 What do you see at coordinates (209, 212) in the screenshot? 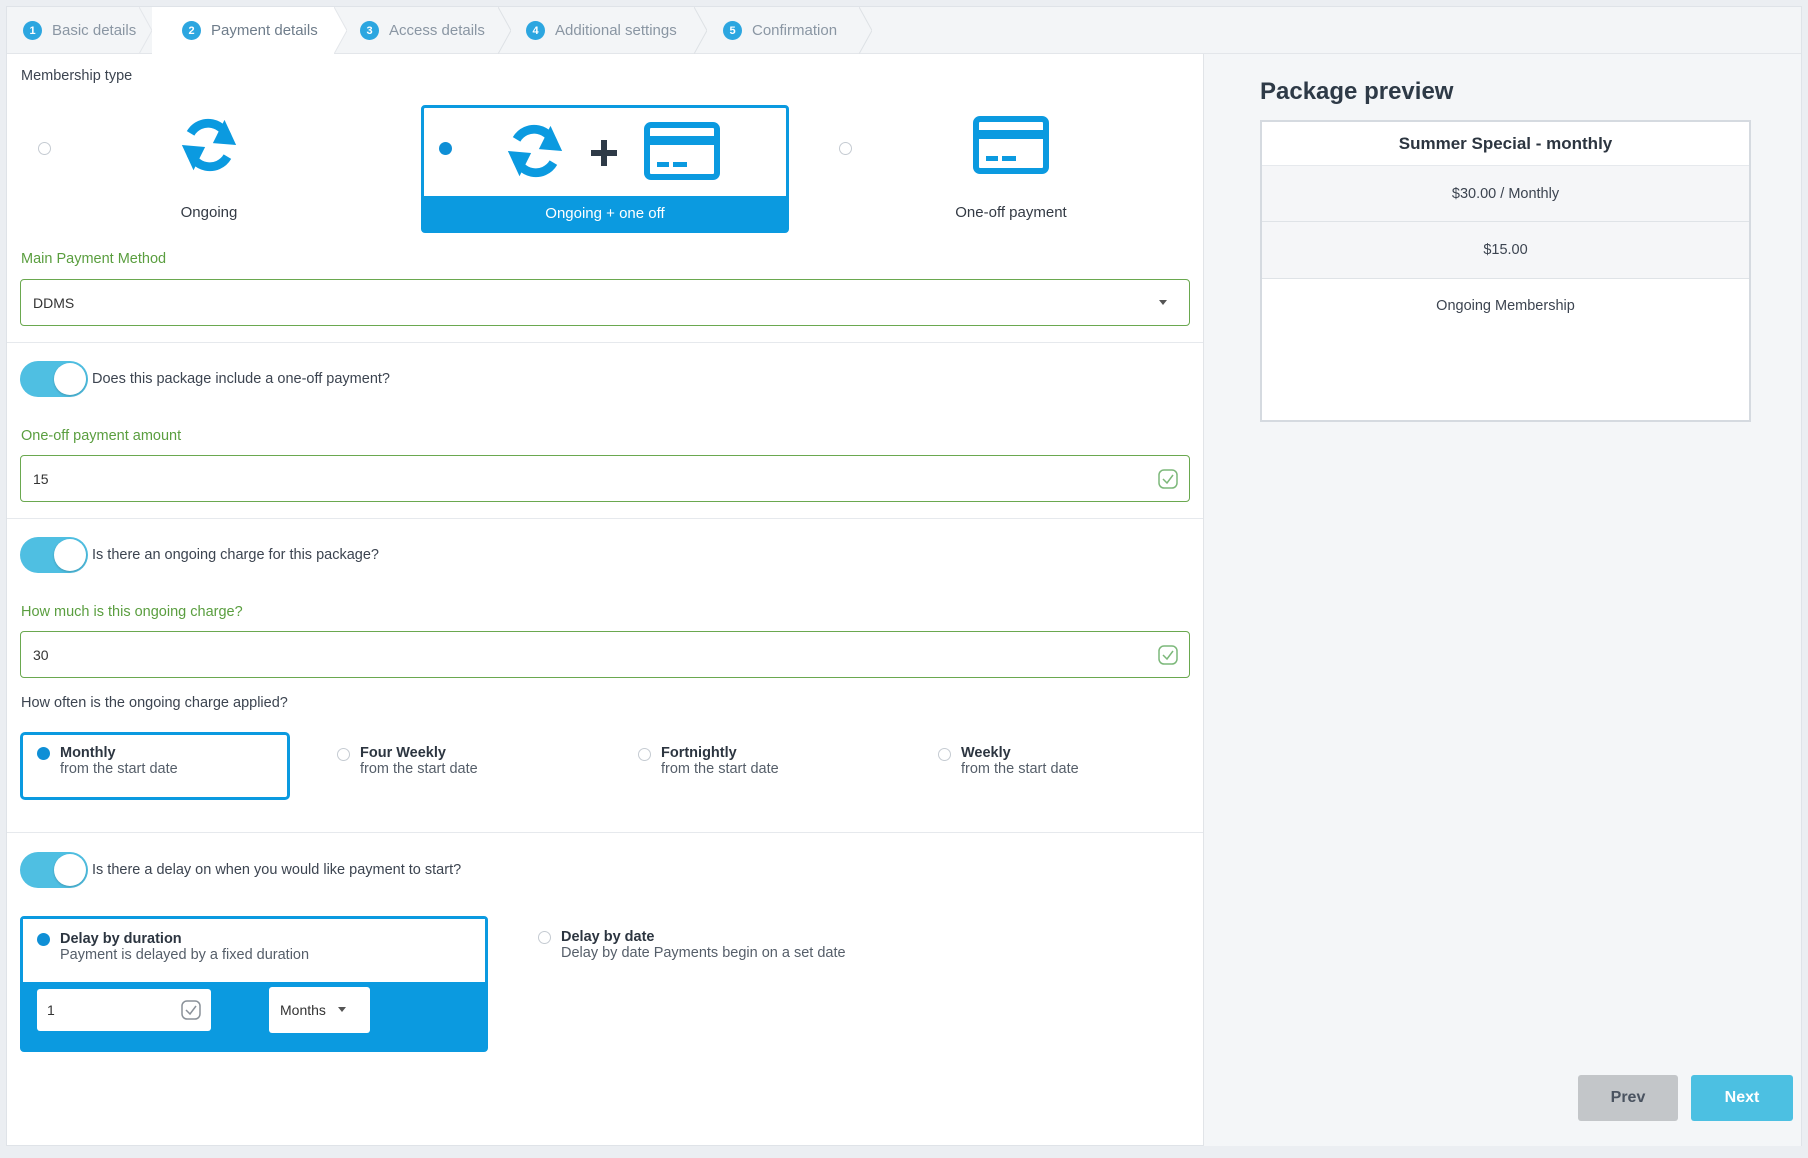
I see `membership-ongoing-title: Ongoing` at bounding box center [209, 212].